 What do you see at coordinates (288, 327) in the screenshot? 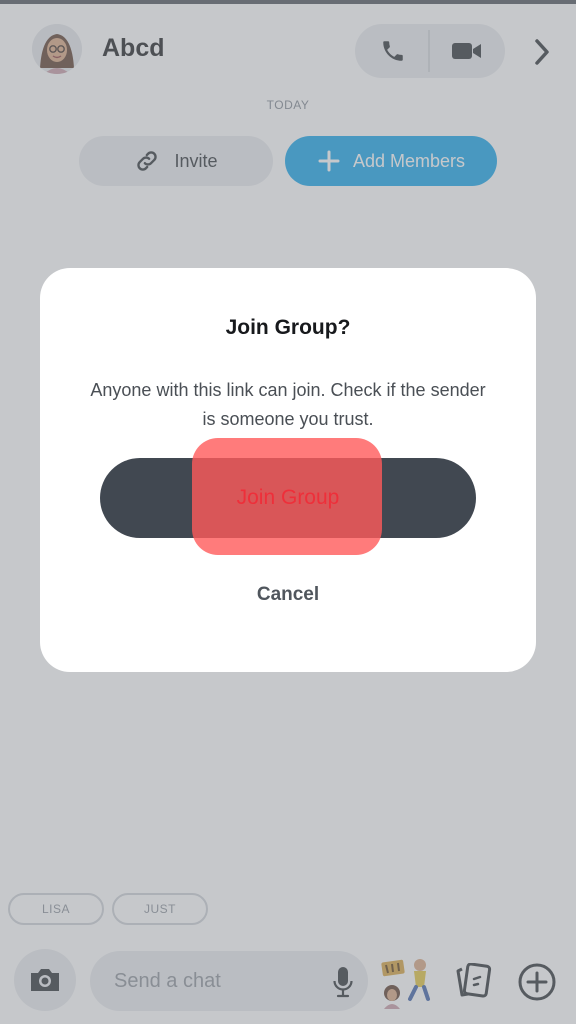
I see `dialog-title: Join Group?` at bounding box center [288, 327].